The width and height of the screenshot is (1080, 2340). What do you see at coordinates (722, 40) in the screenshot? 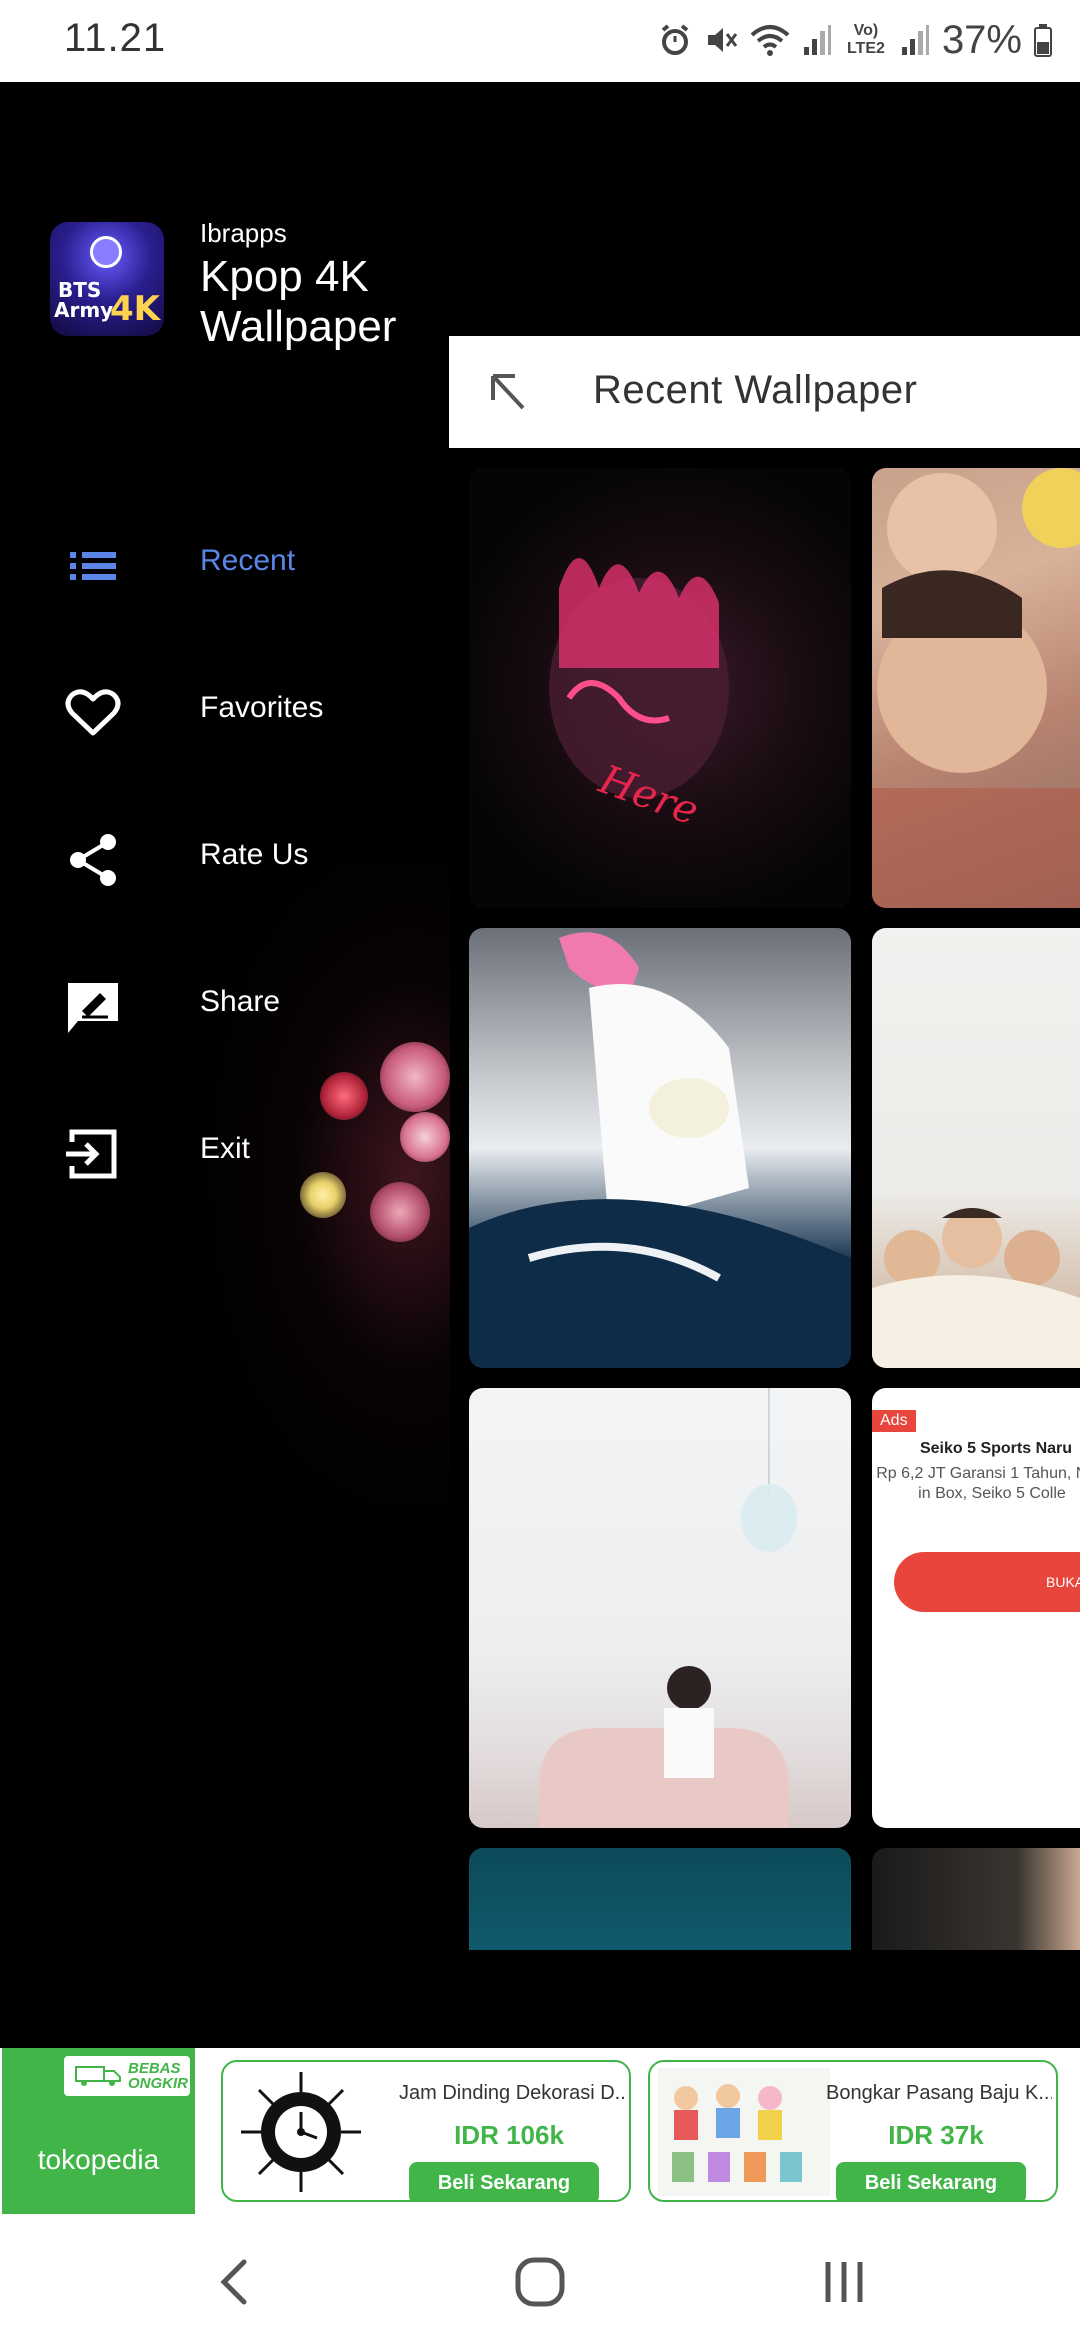
I see `mute-icon` at bounding box center [722, 40].